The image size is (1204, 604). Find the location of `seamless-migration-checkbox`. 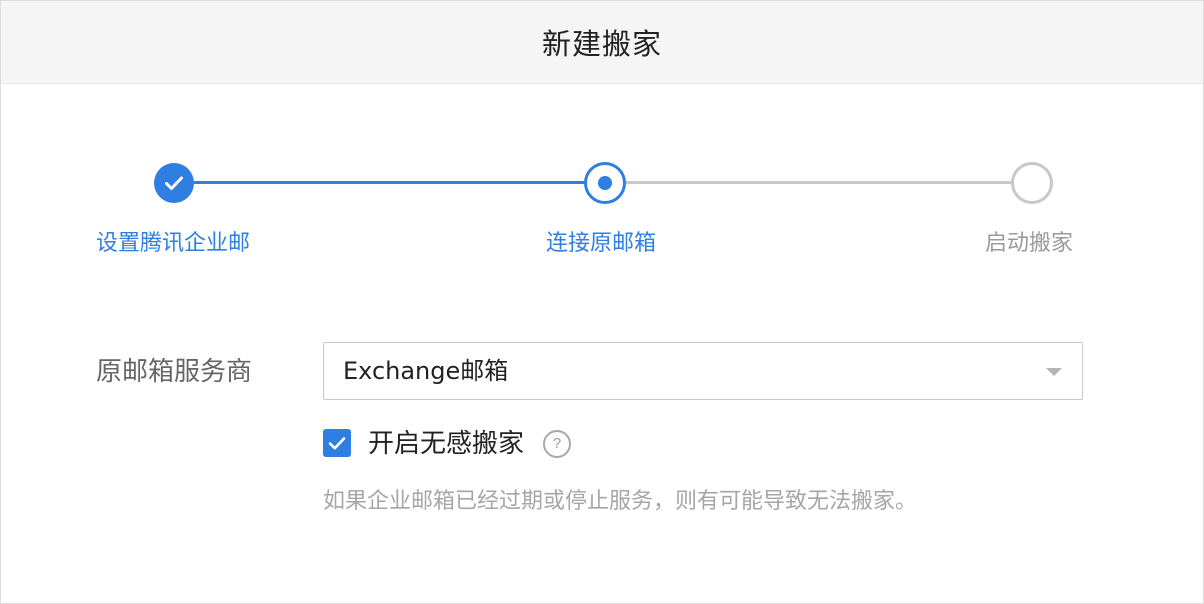

seamless-migration-checkbox is located at coordinates (337, 443).